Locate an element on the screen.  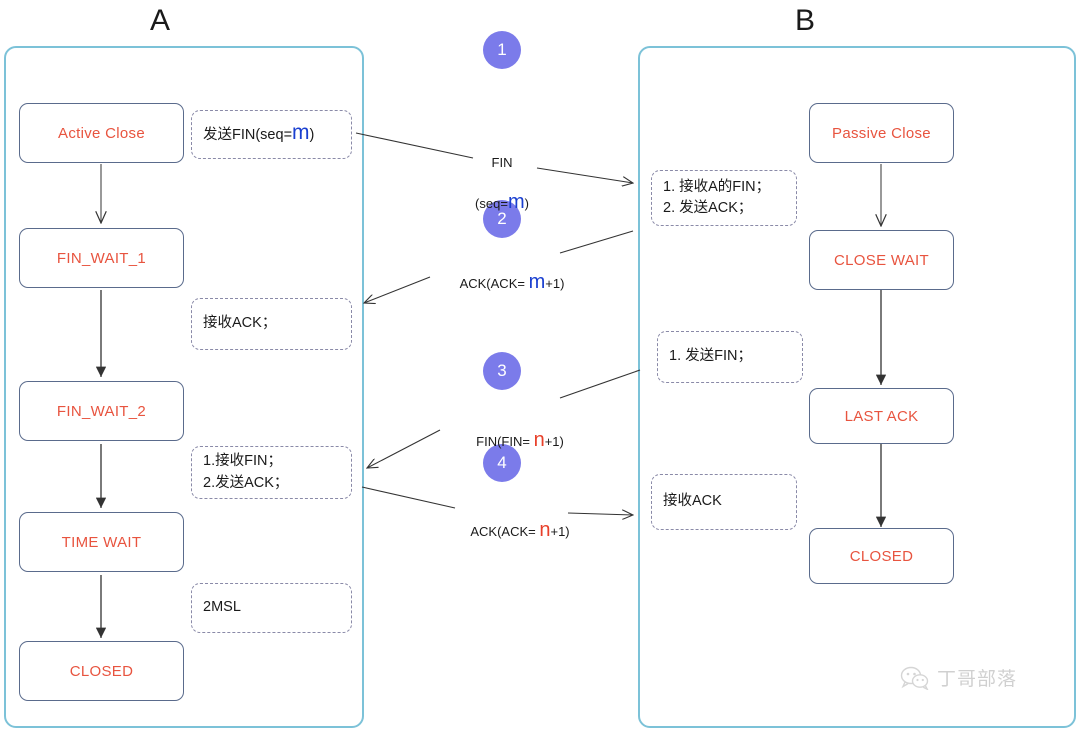
state-box-last-ack: LAST ACK is located at coordinates (881, 416).